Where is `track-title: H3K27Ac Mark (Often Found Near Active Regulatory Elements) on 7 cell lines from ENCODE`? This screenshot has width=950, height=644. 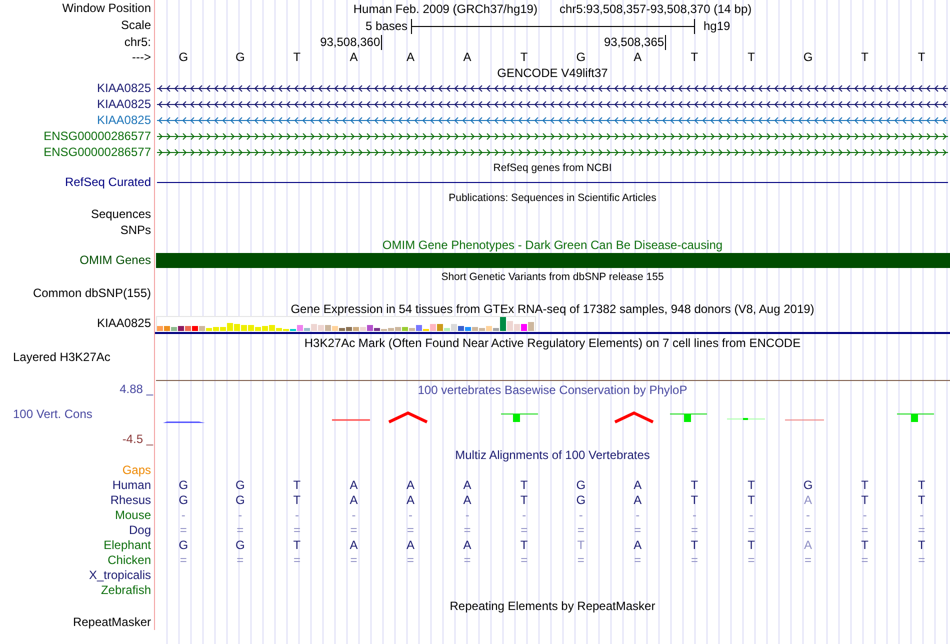 track-title: H3K27Ac Mark (Often Found Near Active Regulatory Elements) on 7 cell lines from ENCODE is located at coordinates (552, 343).